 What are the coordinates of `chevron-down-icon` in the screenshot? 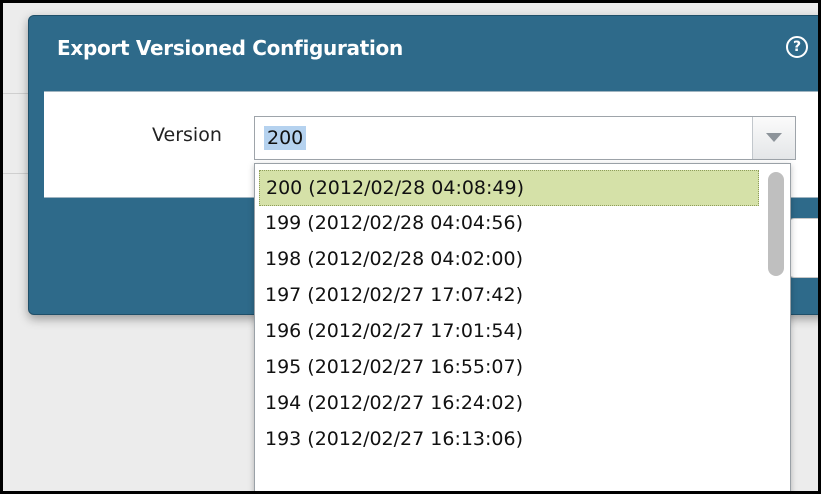 It's located at (774, 137).